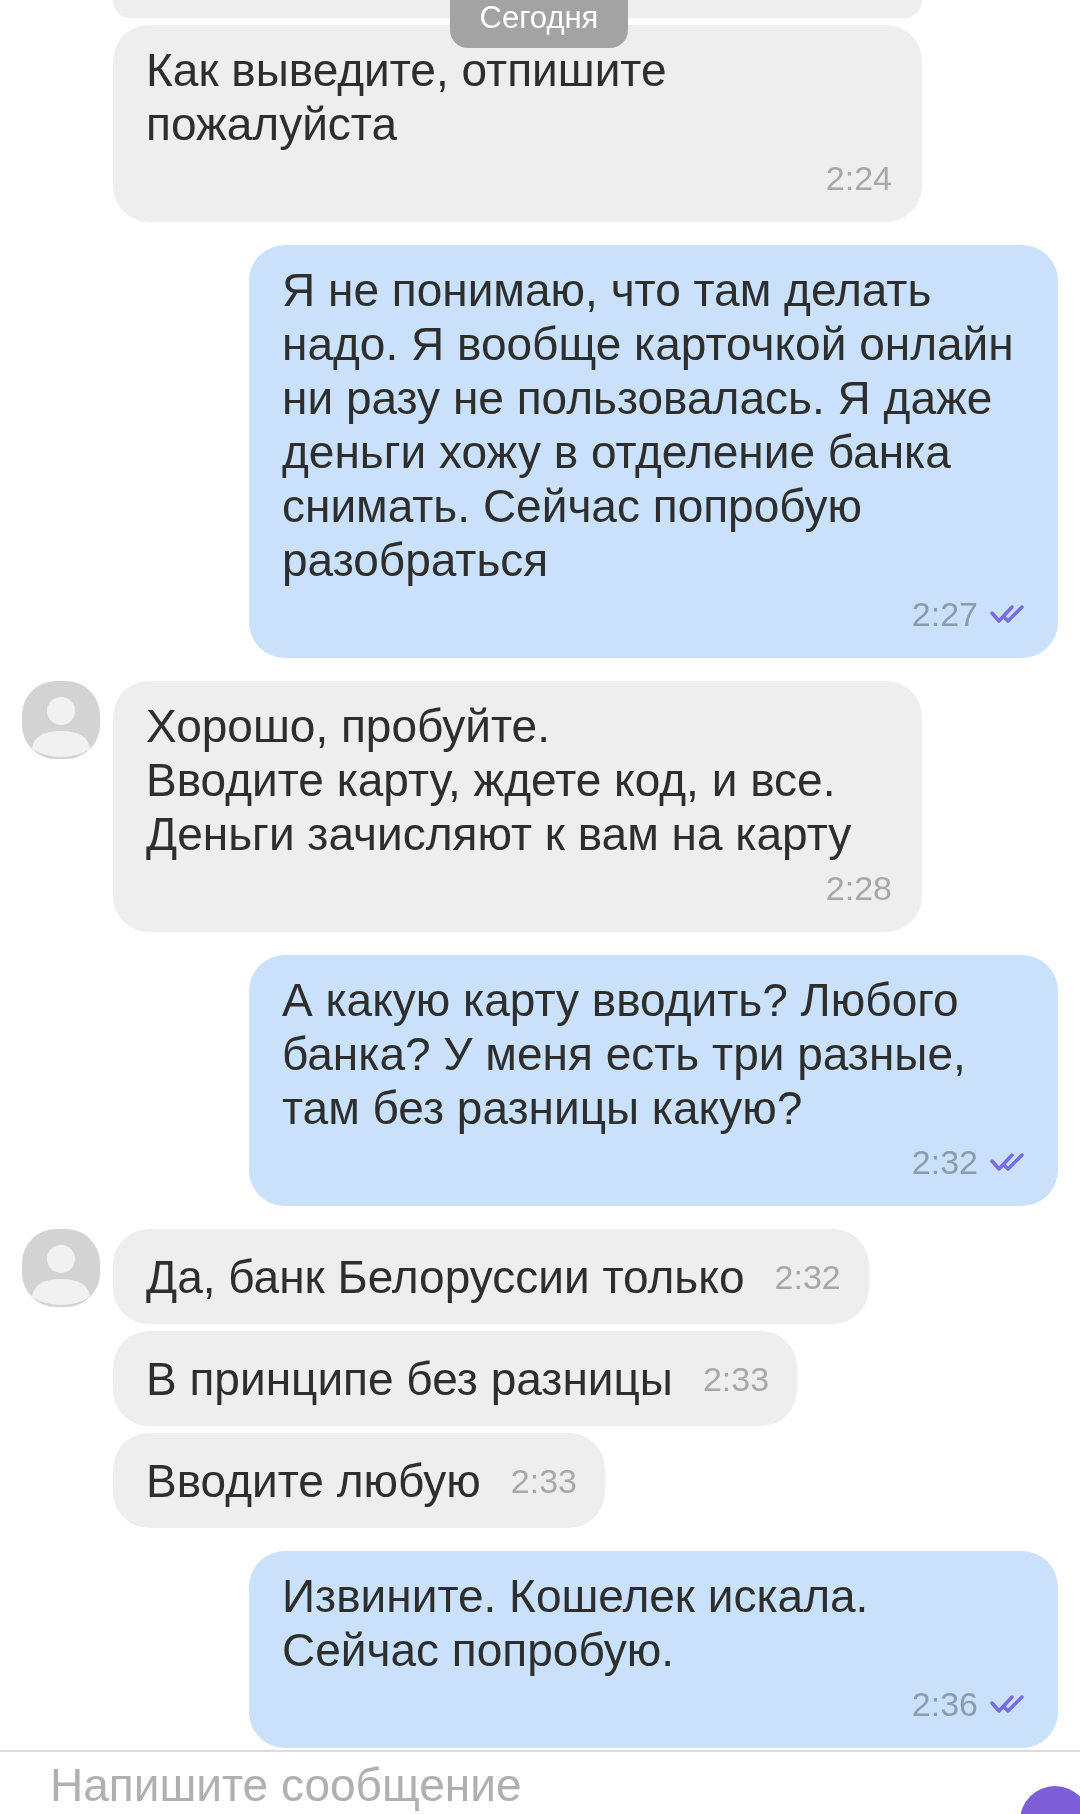 The image size is (1080, 1814). Describe the element at coordinates (648, 425) in the screenshot. I see `message-text: Я не понимаю, что там делать надо. Я вообще карточкой онлайн ни разу не пользовалась. Я даже деньги хожу в отделение банка снимать. Сейчас попробую разобраться` at that location.